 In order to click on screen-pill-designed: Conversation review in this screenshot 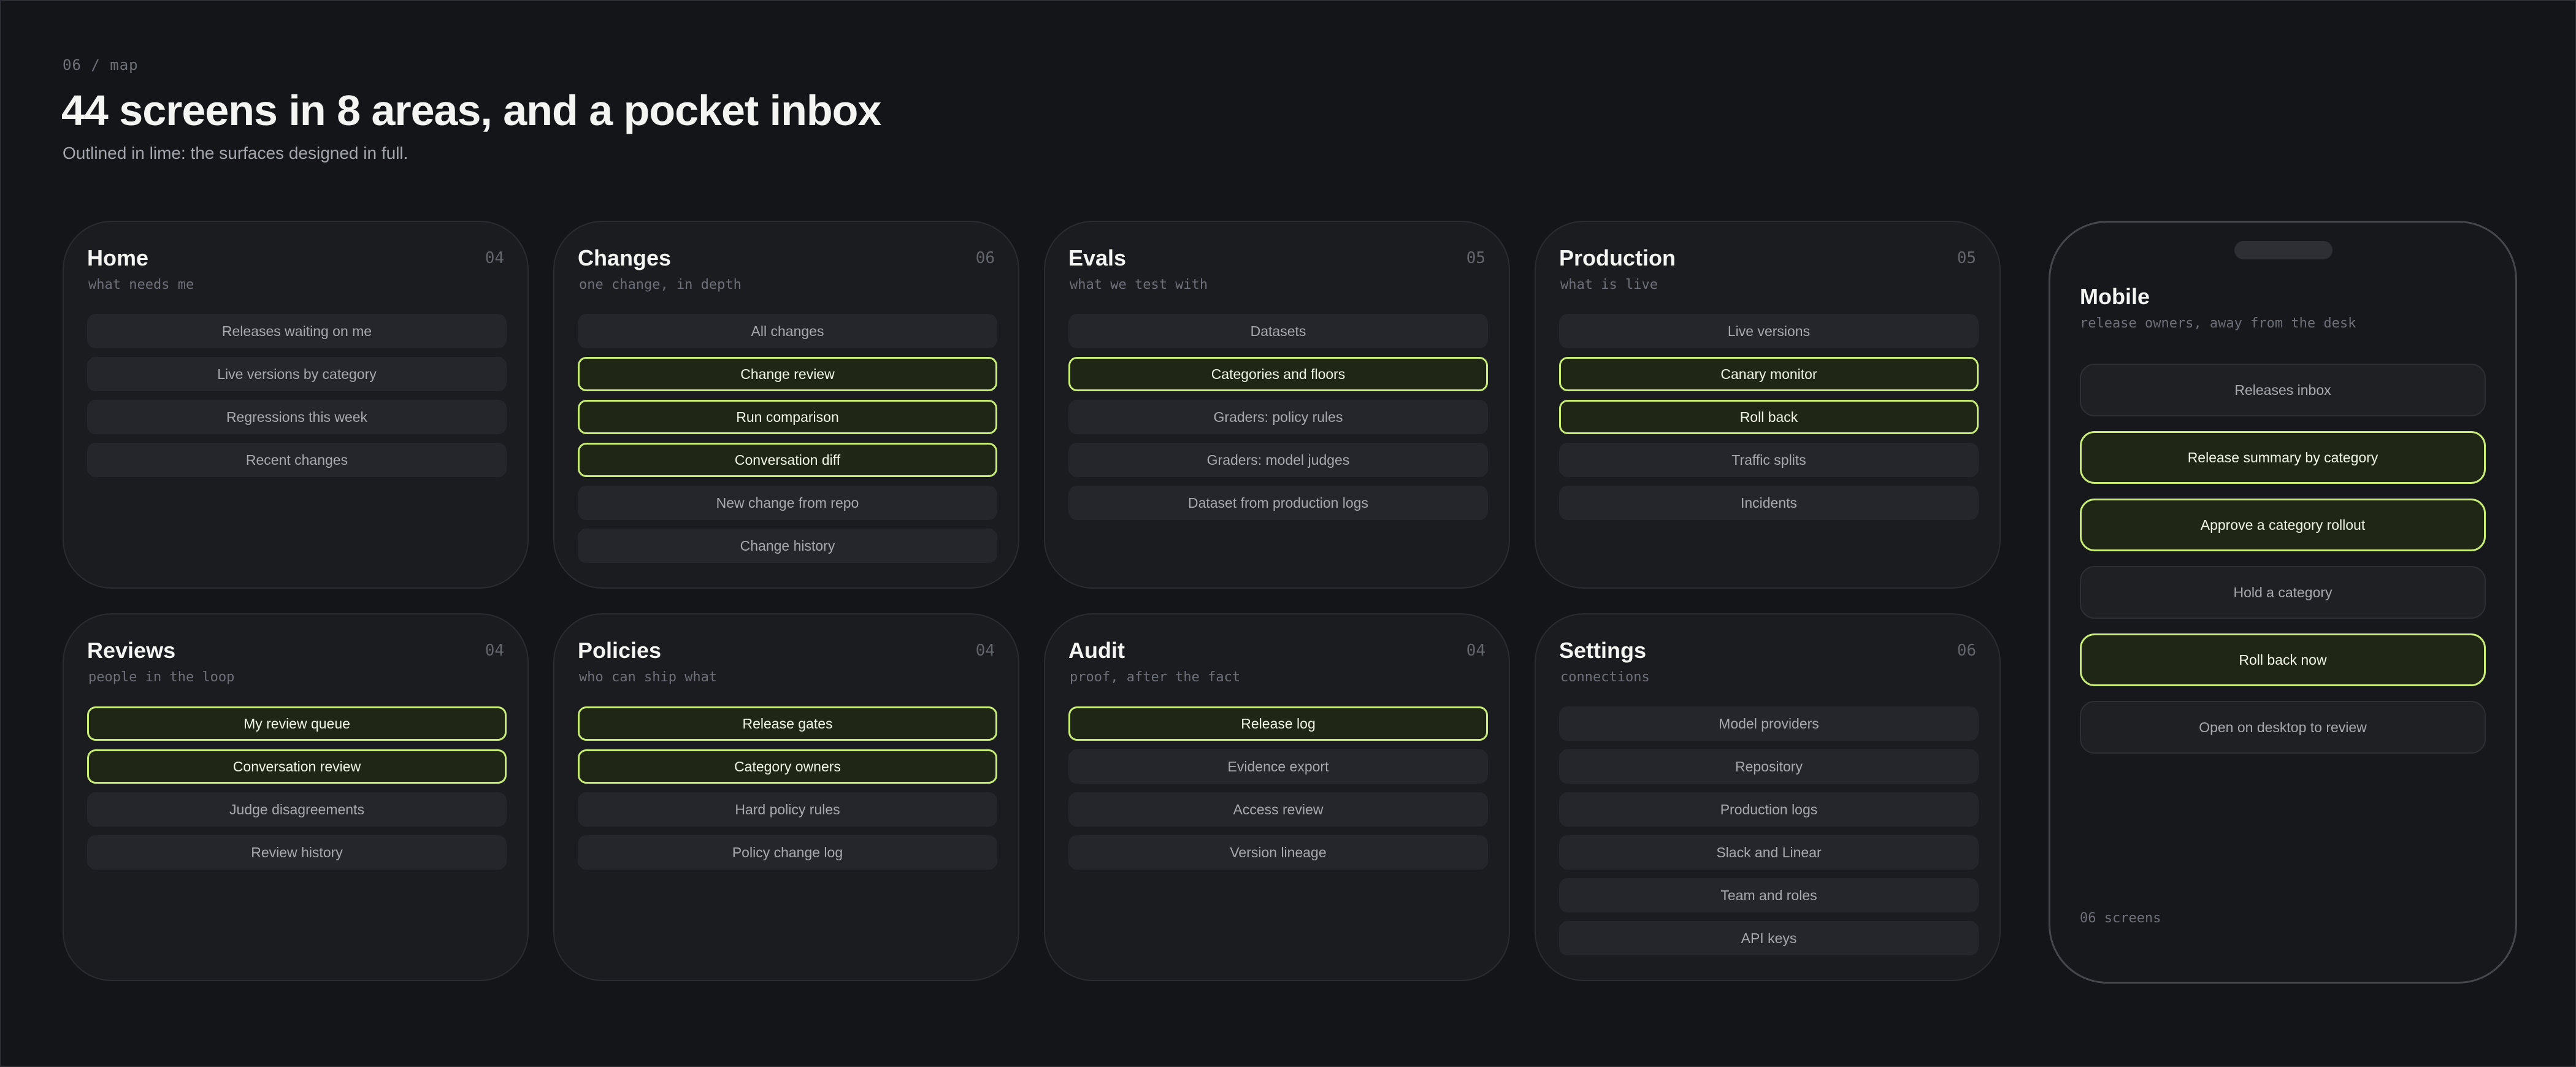, I will do `click(297, 766)`.